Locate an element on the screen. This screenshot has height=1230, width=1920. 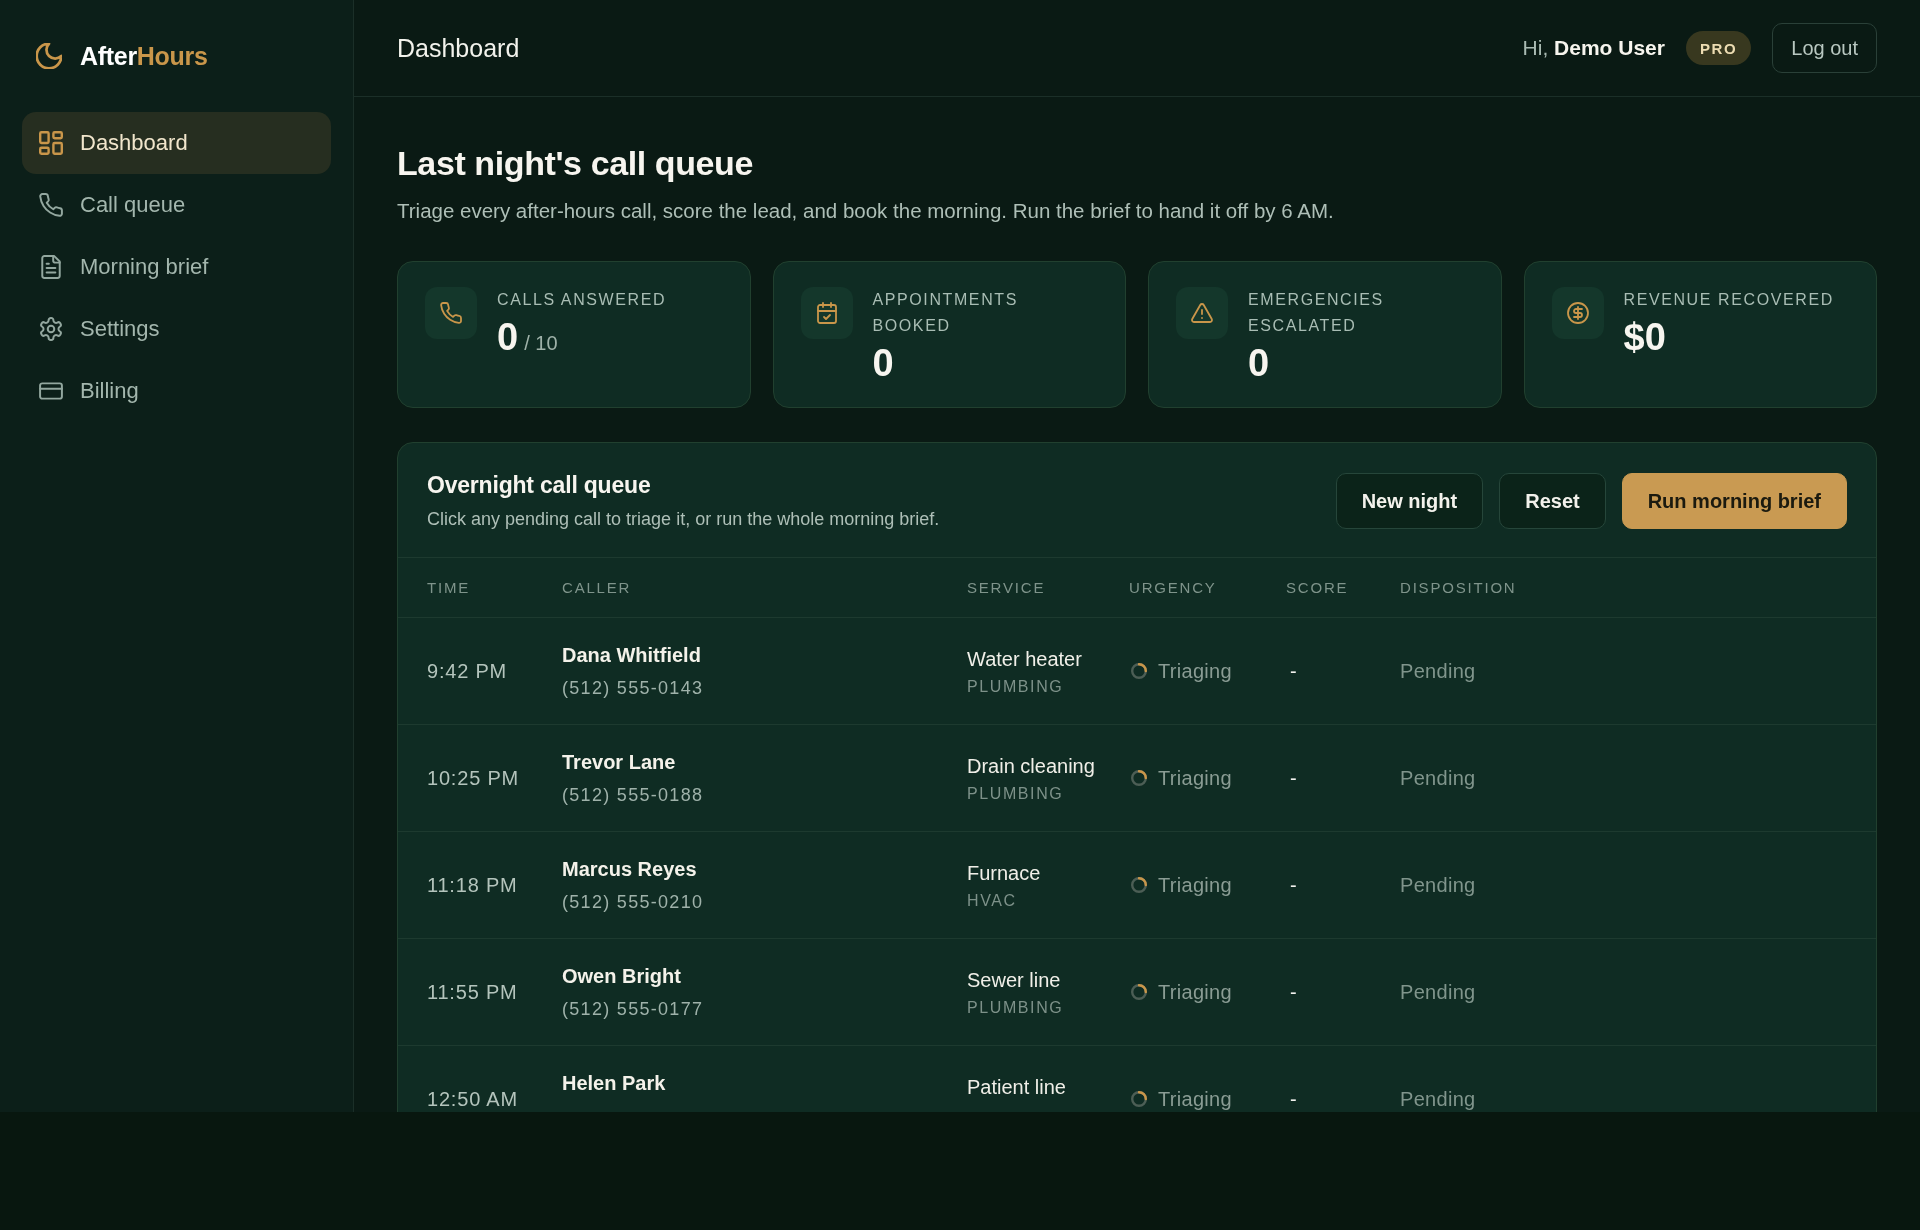
stat-label: REVENUE RECOVERED is located at coordinates (1728, 300).